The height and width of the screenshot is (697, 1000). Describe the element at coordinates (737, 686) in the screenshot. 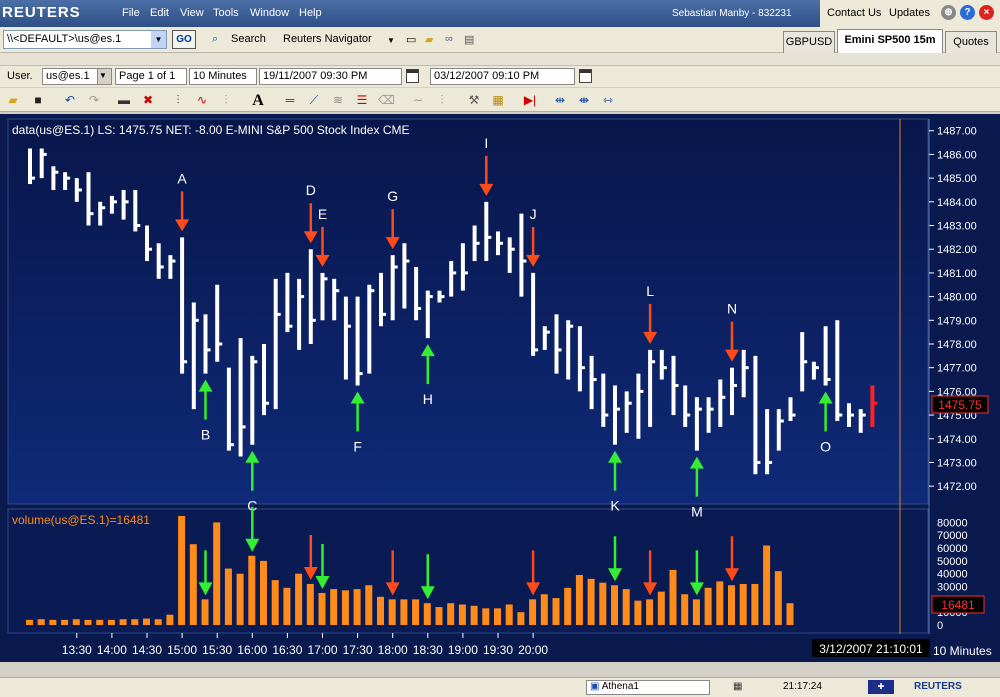

I see `layout-icon: ▦` at that location.